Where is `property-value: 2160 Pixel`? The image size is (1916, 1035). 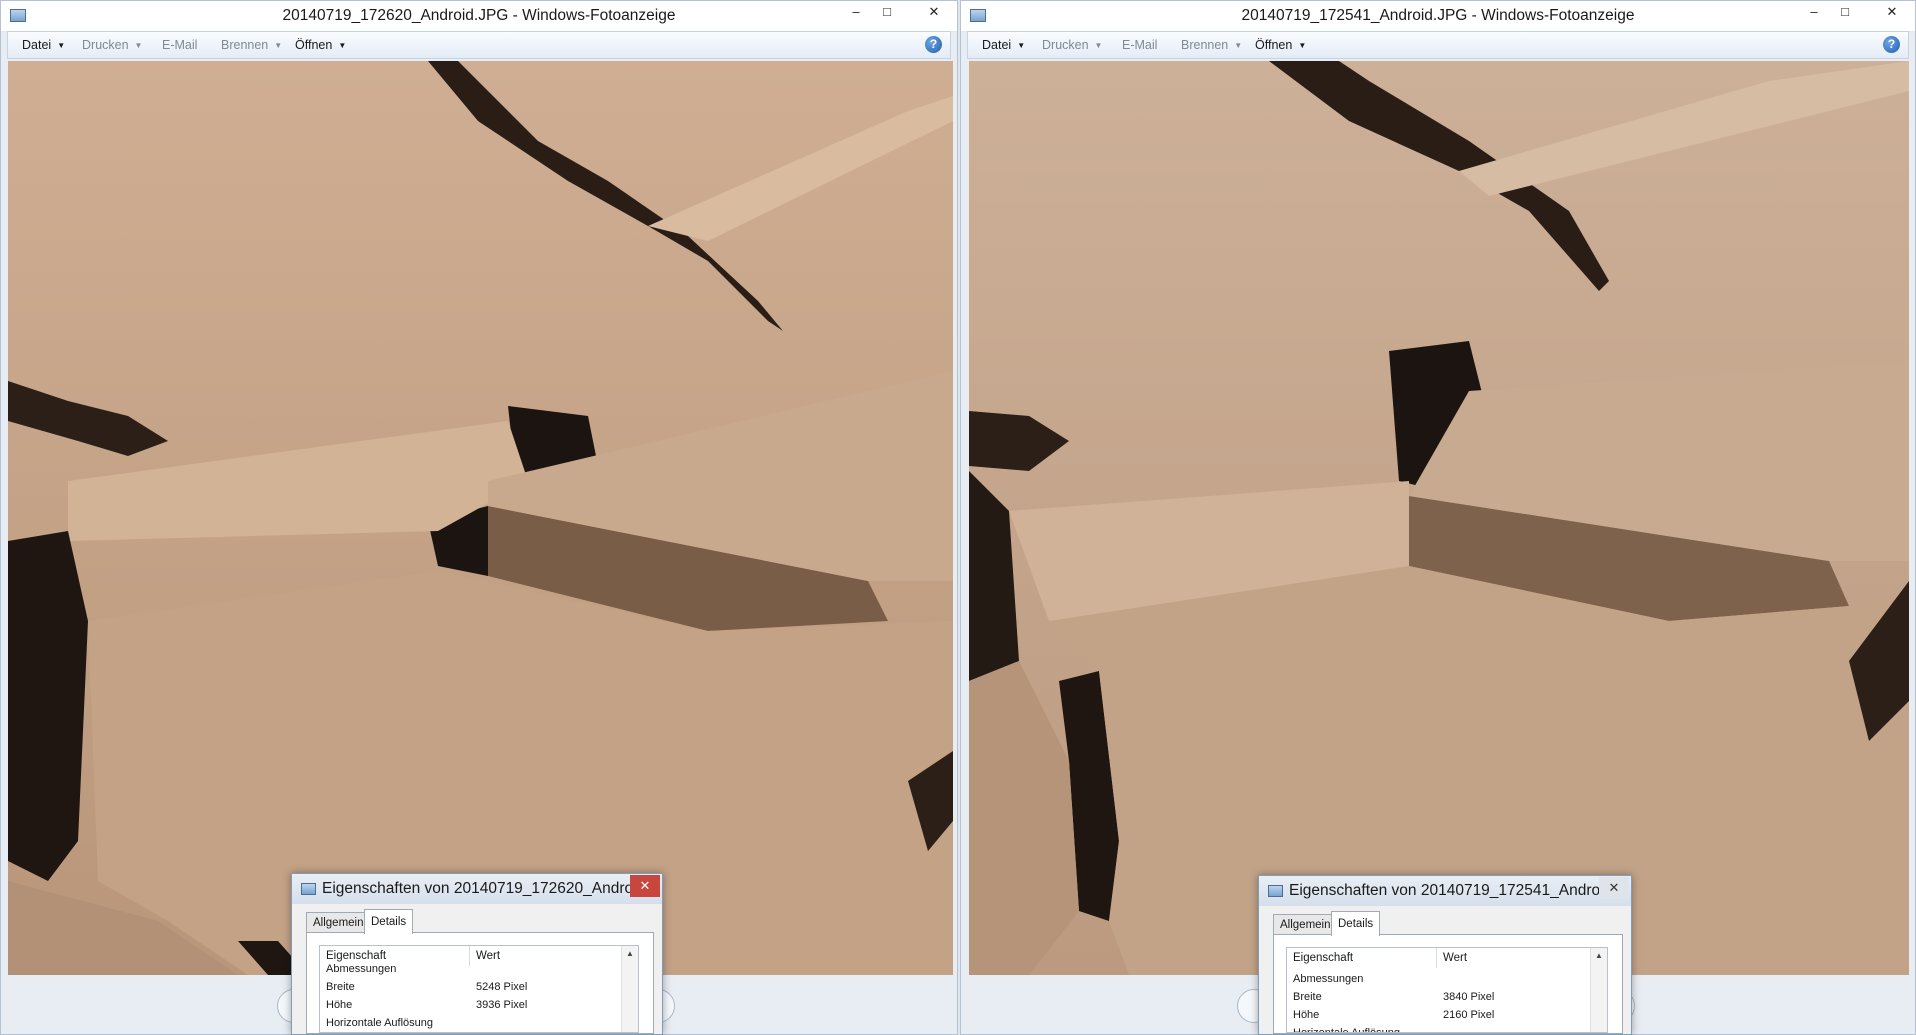 property-value: 2160 Pixel is located at coordinates (1469, 1015).